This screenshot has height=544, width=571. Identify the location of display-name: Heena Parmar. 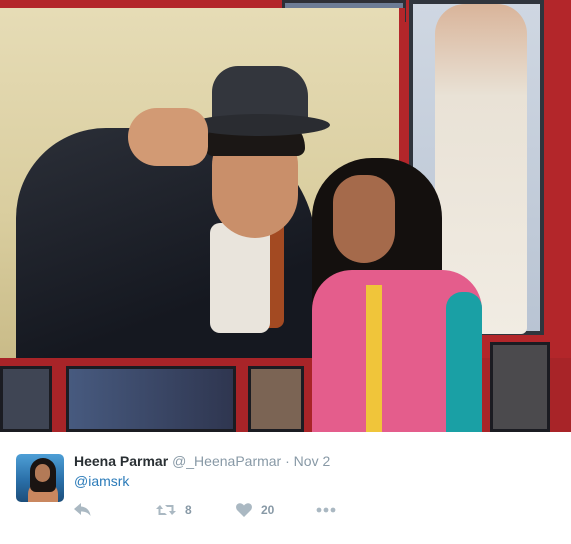
(121, 461).